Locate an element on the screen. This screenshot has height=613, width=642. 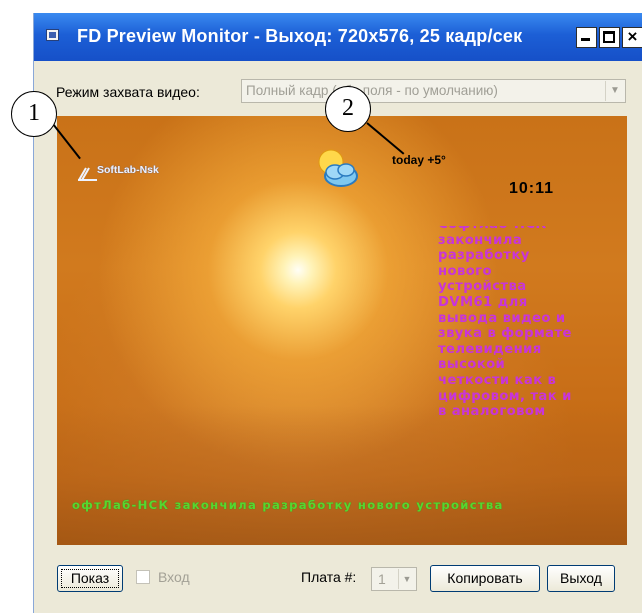
capture-mode-label: Режим захвата видео: is located at coordinates (128, 92).